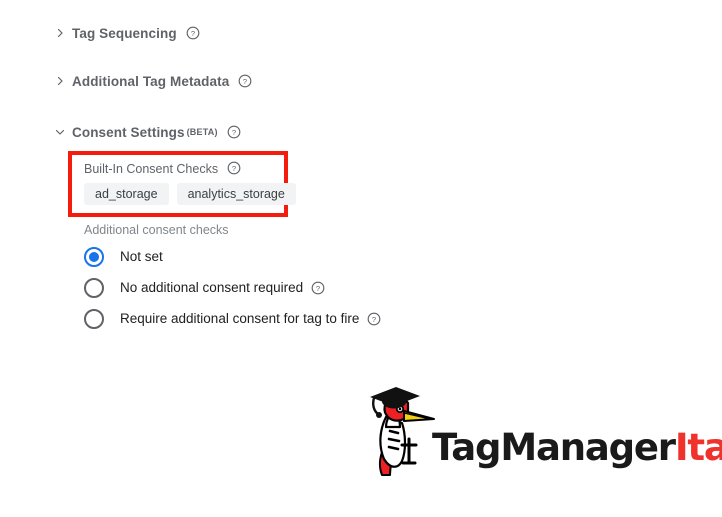 The image size is (722, 517). I want to click on additional-consent-checks-label: Additional consent checks, so click(156, 230).